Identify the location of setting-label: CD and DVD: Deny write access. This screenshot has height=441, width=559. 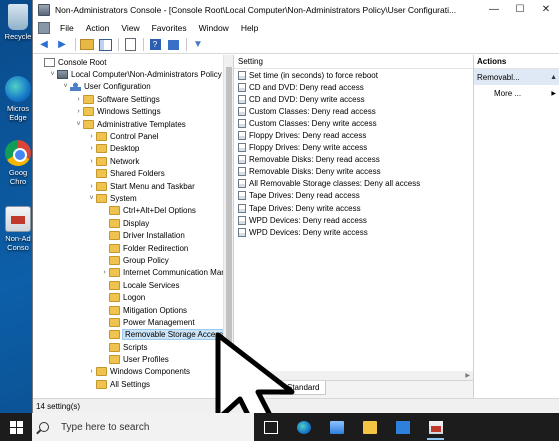
(307, 99).